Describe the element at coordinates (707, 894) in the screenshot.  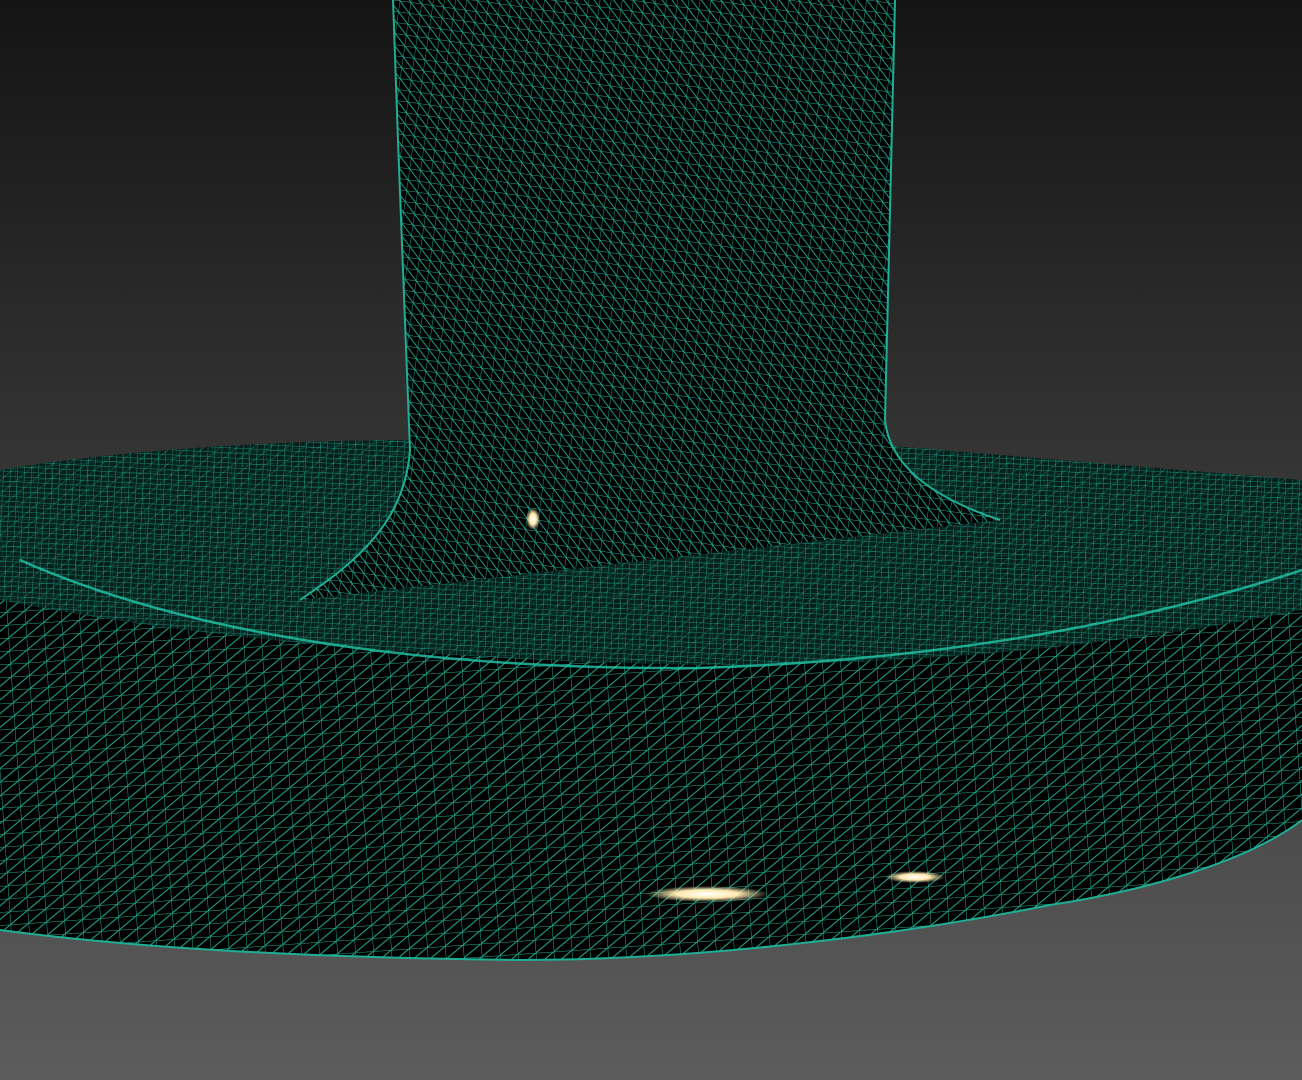
I see `specular-spot-base-left` at that location.